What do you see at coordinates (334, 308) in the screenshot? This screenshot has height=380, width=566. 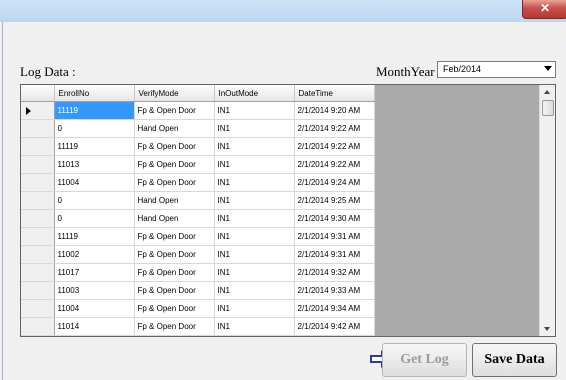 I see `cell-datetime: 2/1/2014 9:34 AM` at bounding box center [334, 308].